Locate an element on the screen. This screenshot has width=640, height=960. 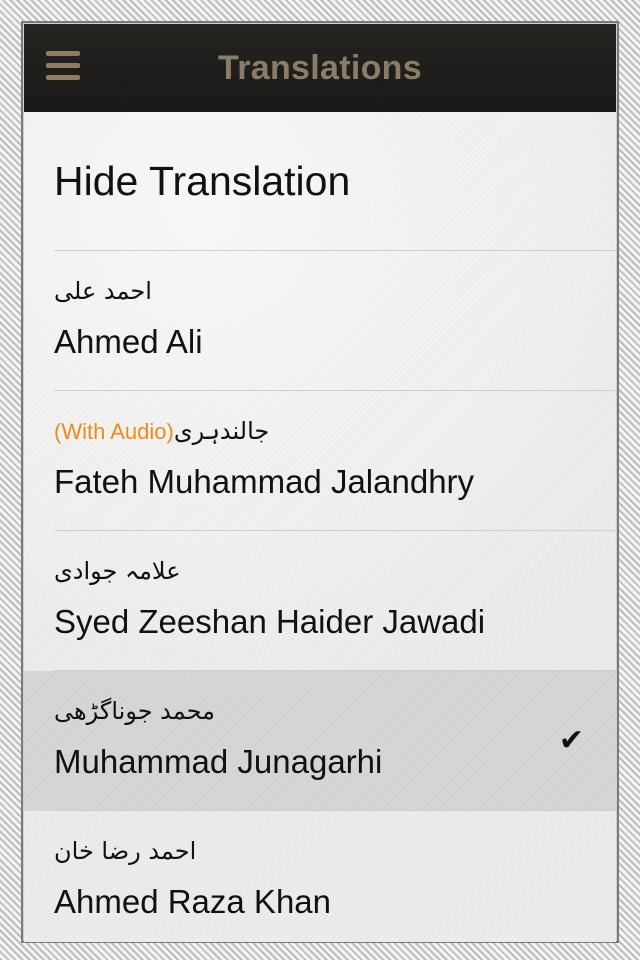
translator-name: Ahmed Ali is located at coordinates (128, 341).